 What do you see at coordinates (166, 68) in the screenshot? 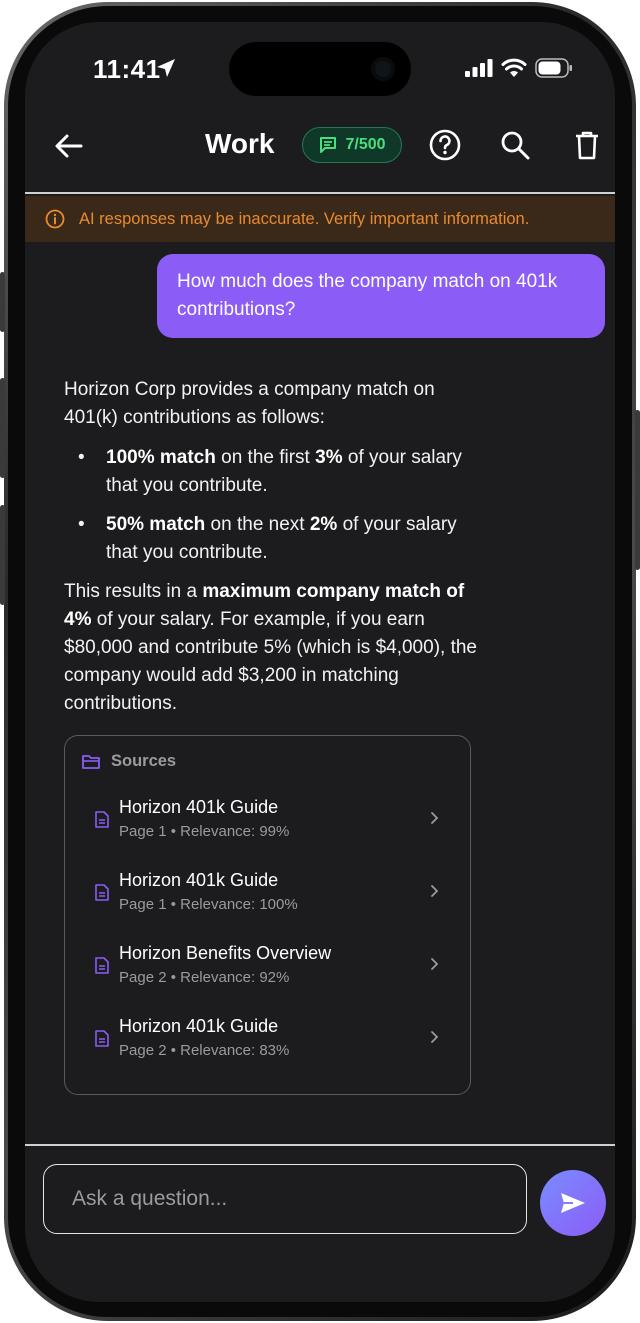
I see `location-arrow-icon` at bounding box center [166, 68].